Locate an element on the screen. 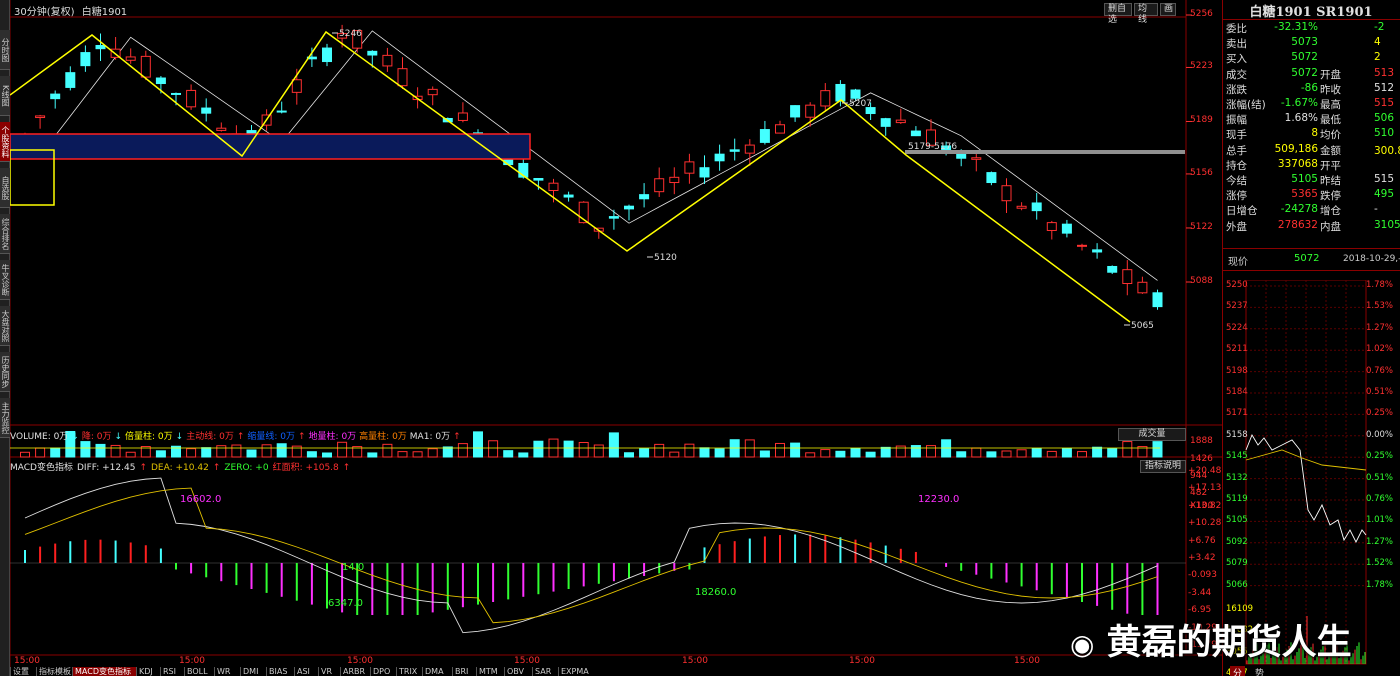  left-tab-6: 大盘对照 is located at coordinates (5, 326).